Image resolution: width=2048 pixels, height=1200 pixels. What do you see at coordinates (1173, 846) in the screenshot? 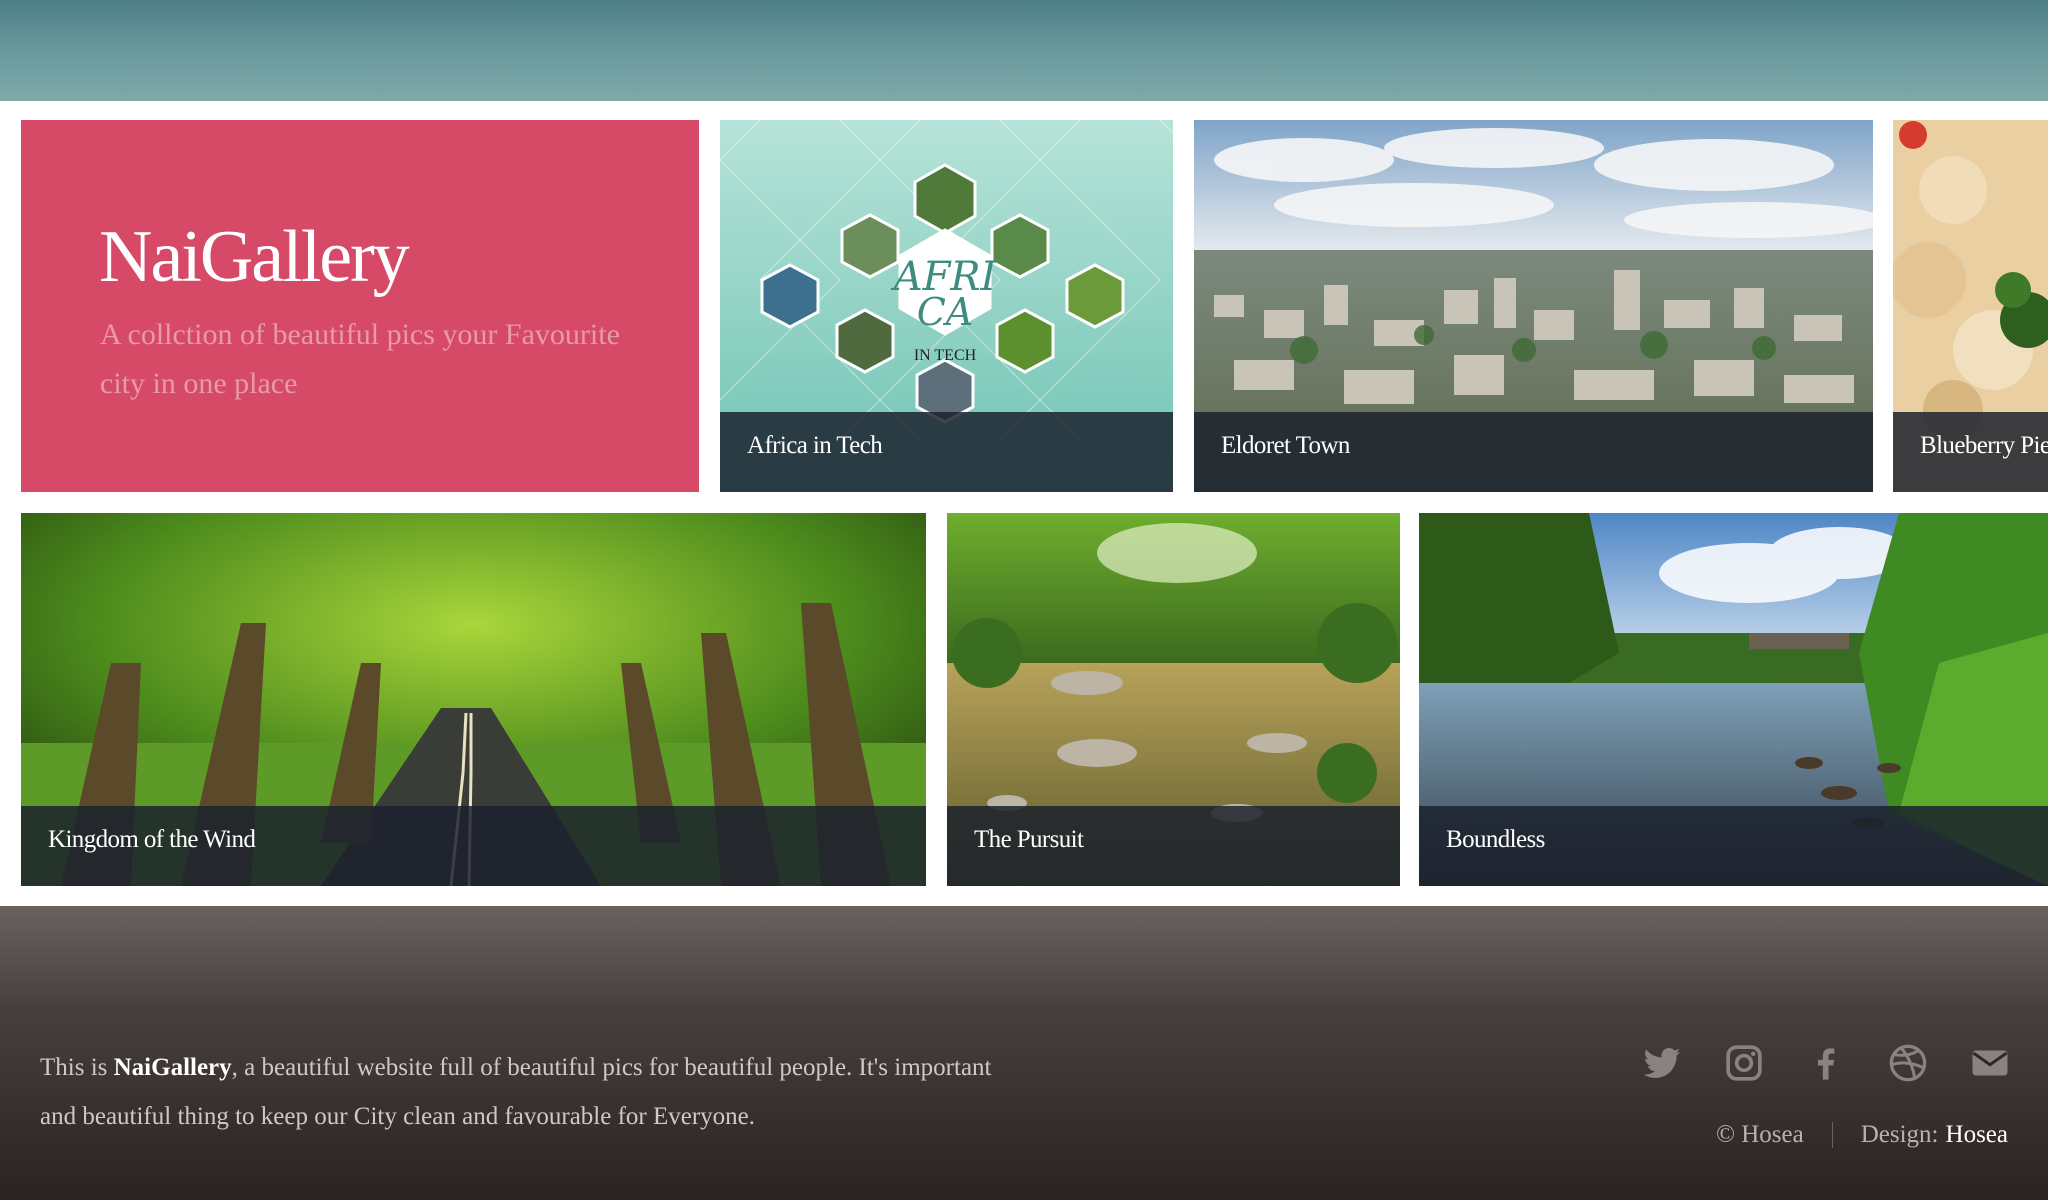
I see `caption-bar: The Pursuit` at bounding box center [1173, 846].